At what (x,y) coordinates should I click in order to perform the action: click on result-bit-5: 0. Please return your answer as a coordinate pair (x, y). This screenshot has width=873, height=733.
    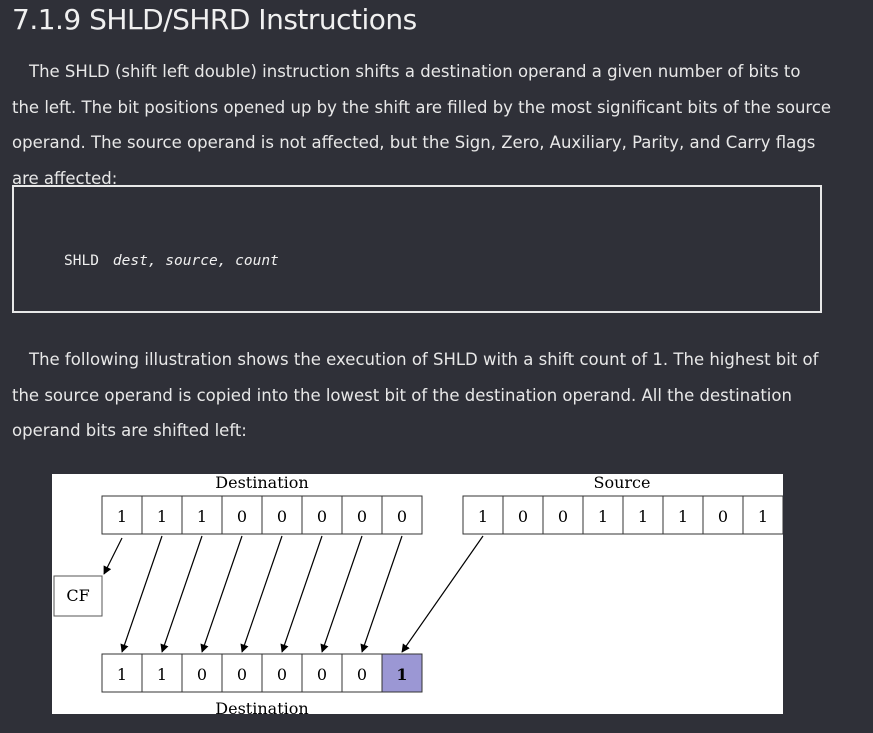
    Looking at the image, I should click on (322, 674).